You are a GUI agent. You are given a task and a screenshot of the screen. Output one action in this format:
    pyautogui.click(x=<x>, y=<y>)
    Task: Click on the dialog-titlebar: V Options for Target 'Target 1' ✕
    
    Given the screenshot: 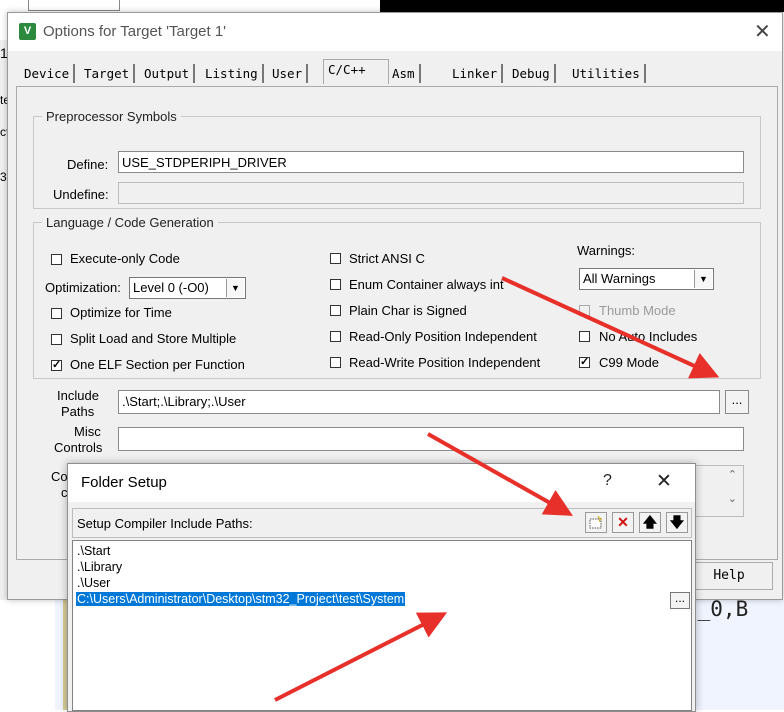 What is the action you would take?
    pyautogui.click(x=395, y=32)
    